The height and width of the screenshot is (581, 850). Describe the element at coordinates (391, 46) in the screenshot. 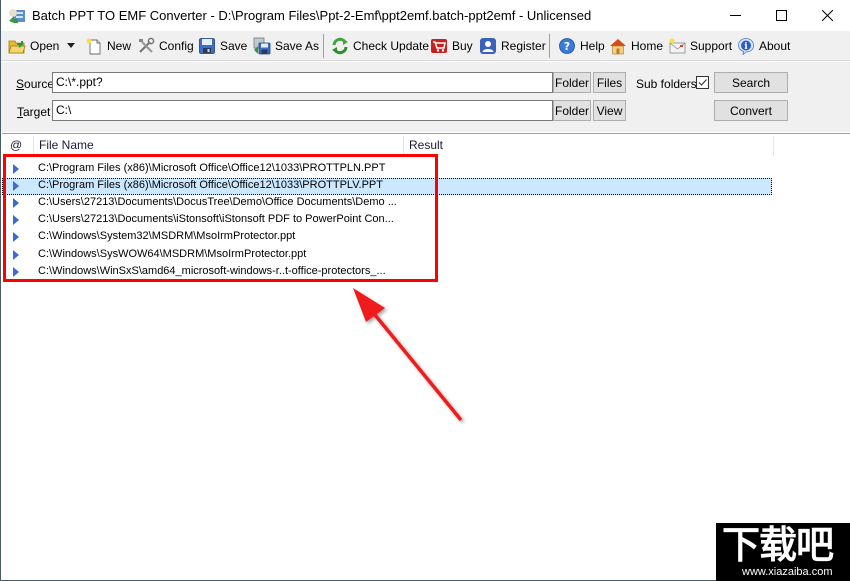

I see `check-update-label: Check Update` at that location.